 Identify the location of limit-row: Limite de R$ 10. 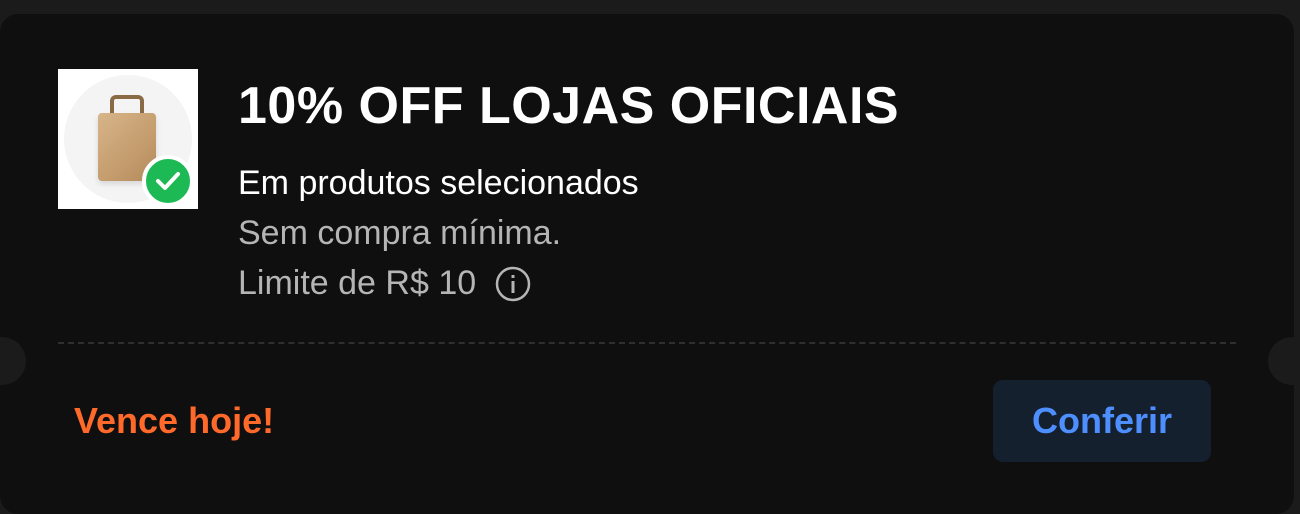
(385, 283).